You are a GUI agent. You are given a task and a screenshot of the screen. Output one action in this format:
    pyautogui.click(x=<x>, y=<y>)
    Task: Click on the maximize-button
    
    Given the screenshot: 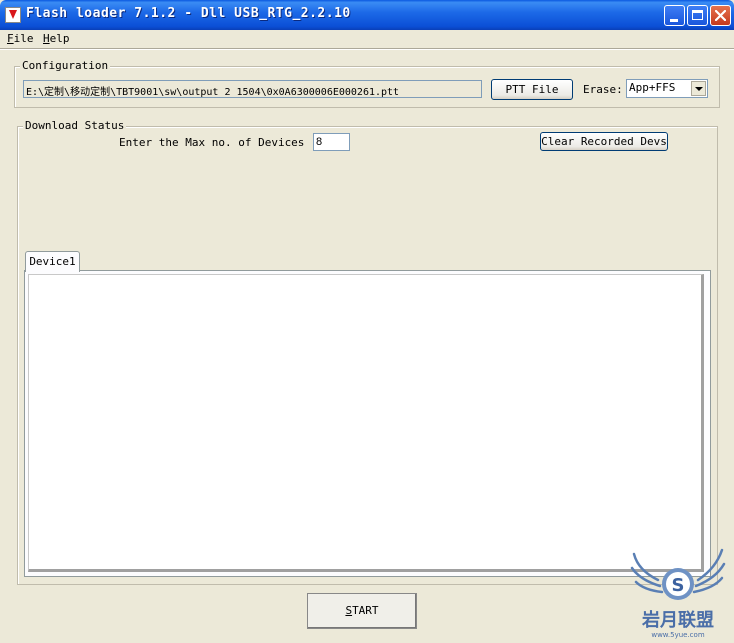 What is the action you would take?
    pyautogui.click(x=697, y=15)
    